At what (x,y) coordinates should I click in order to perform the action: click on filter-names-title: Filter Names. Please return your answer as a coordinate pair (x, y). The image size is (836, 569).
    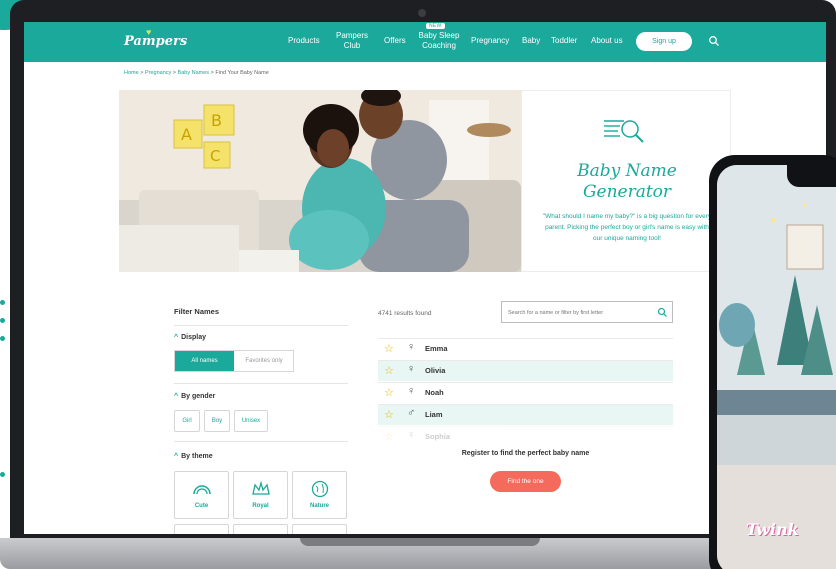
    Looking at the image, I should click on (197, 311).